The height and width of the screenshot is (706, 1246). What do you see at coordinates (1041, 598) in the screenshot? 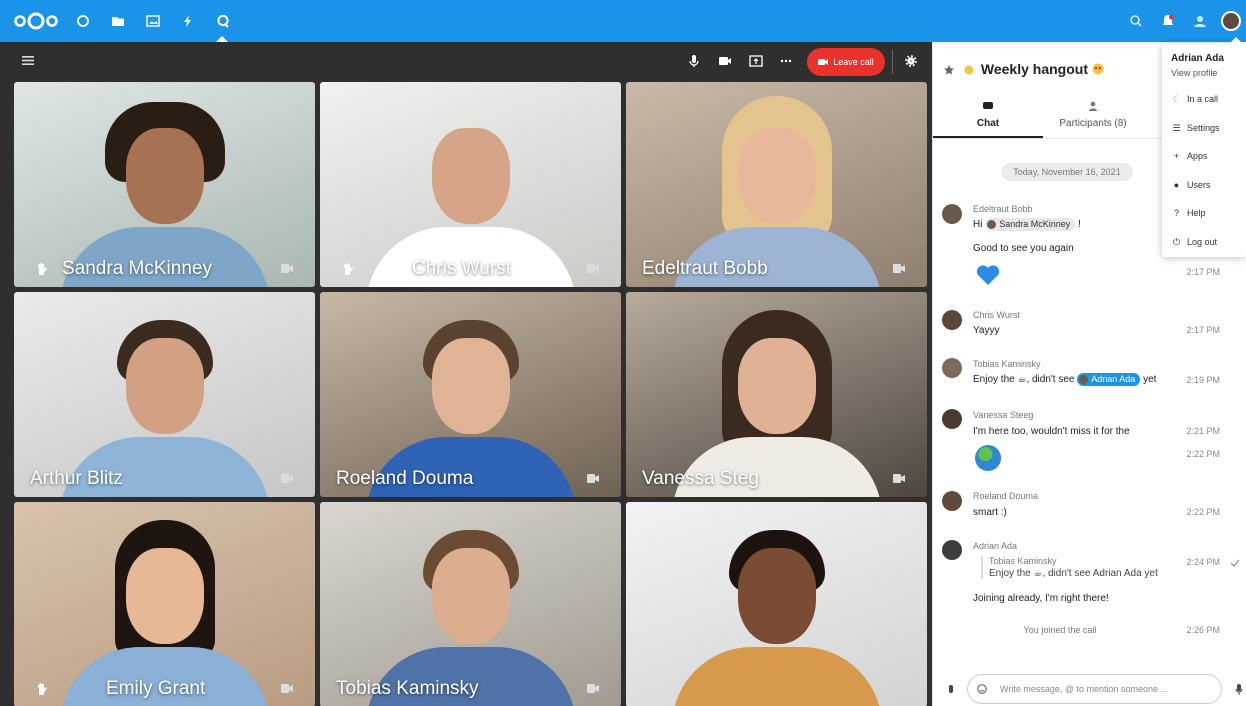
I see `message-text: Joining already, I'm right there!` at bounding box center [1041, 598].